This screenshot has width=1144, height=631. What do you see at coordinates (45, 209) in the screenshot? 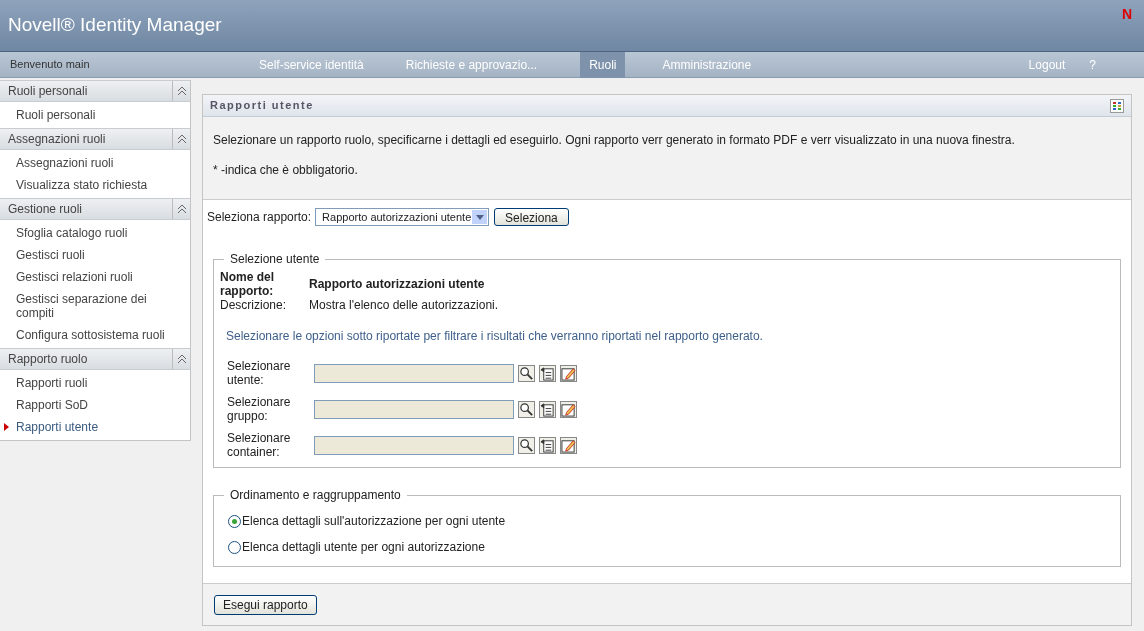
I see `section-header: Gestione ruoli` at bounding box center [45, 209].